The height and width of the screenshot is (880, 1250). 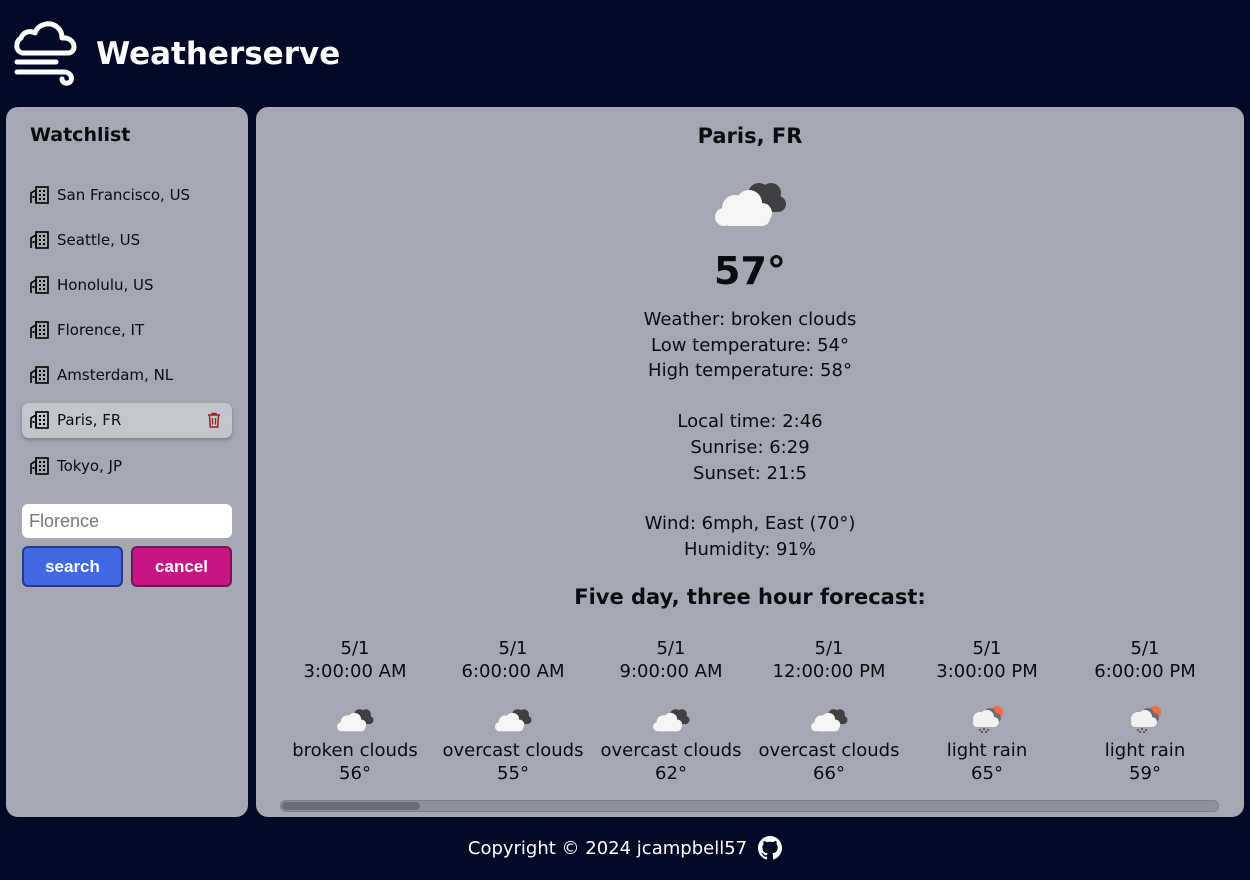 I want to click on sunset-time: Sunset: 21:5, so click(x=750, y=473).